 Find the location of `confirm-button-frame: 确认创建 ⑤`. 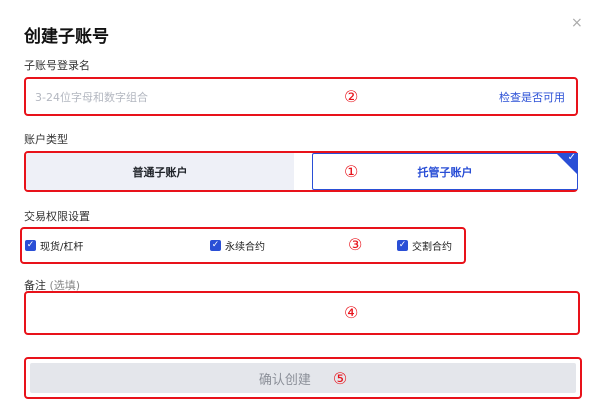

confirm-button-frame: 确认创建 ⑤ is located at coordinates (303, 378).